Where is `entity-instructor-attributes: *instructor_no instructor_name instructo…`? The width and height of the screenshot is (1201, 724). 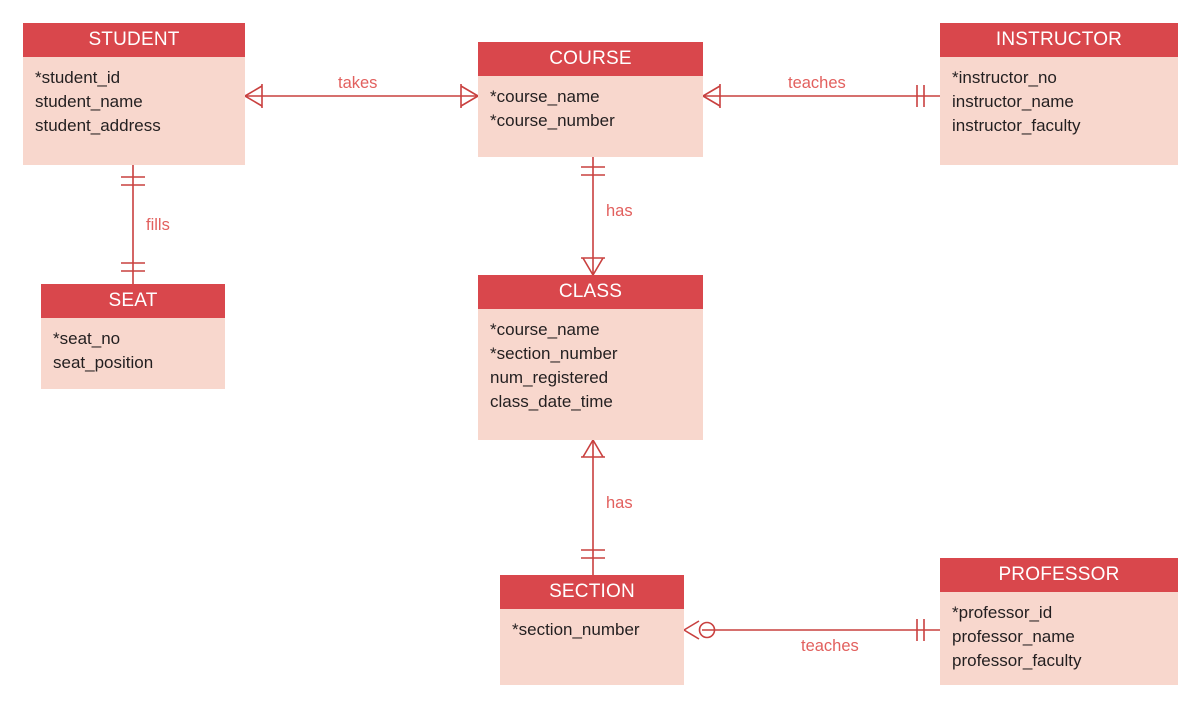 entity-instructor-attributes: *instructor_no instructor_name instructo… is located at coordinates (1059, 97).